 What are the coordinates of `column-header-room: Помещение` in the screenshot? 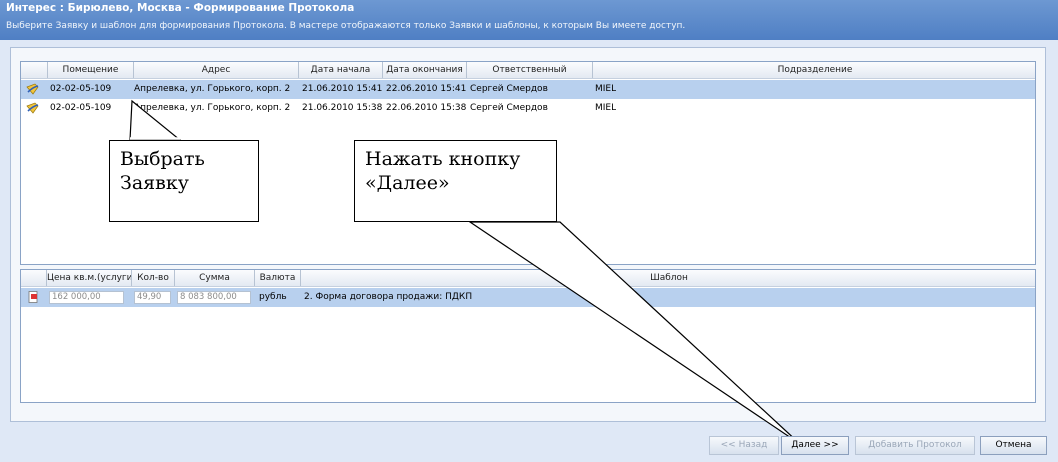 It's located at (91, 70).